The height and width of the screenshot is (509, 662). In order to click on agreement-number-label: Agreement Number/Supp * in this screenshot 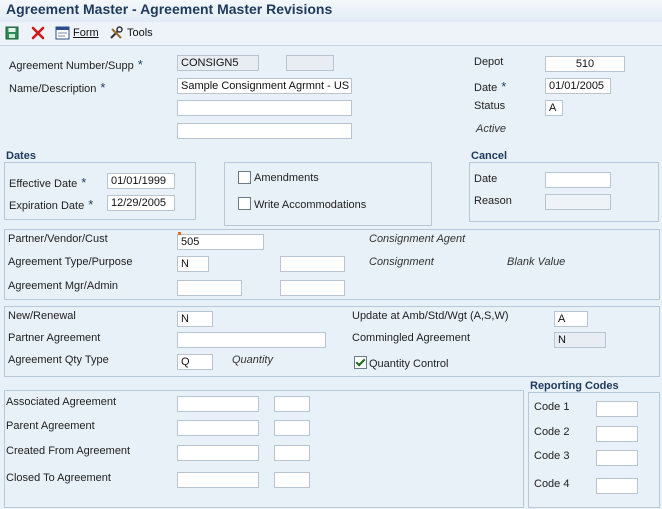, I will do `click(76, 64)`.